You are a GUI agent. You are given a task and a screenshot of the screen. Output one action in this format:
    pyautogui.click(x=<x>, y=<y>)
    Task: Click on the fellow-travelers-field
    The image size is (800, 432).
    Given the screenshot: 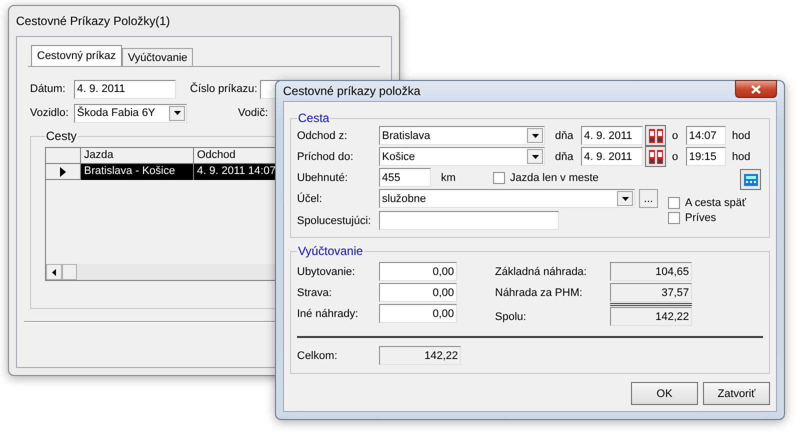 What is the action you would take?
    pyautogui.click(x=469, y=220)
    